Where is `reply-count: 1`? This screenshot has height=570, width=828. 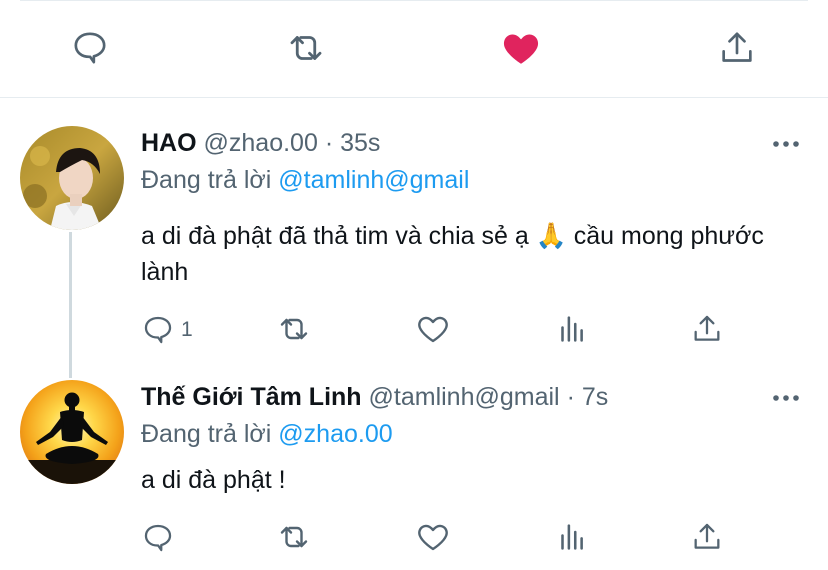 reply-count: 1 is located at coordinates (187, 329).